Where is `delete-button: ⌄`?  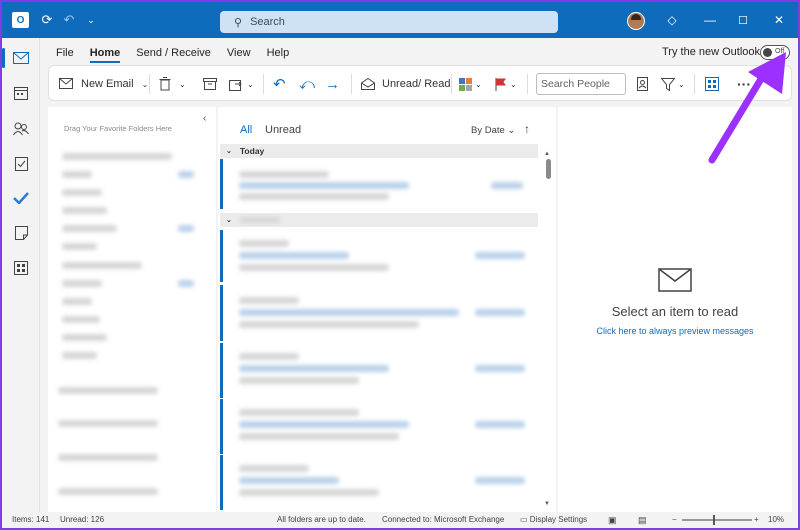 delete-button: ⌄ is located at coordinates (172, 84).